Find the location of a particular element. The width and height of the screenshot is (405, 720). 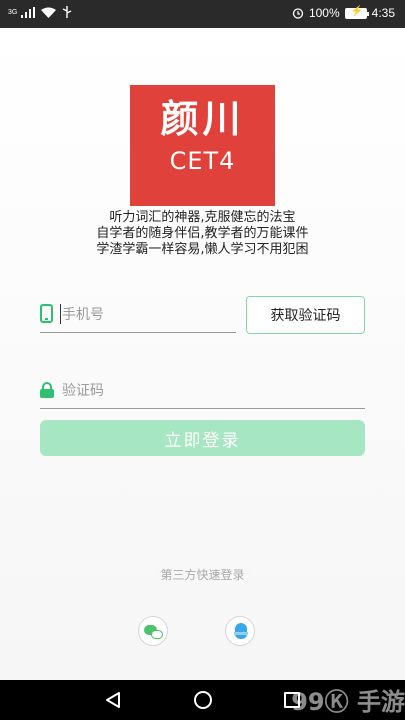

slogan-line-2: 自学者的随身伴侣,教学者的万能课件 is located at coordinates (202, 233).